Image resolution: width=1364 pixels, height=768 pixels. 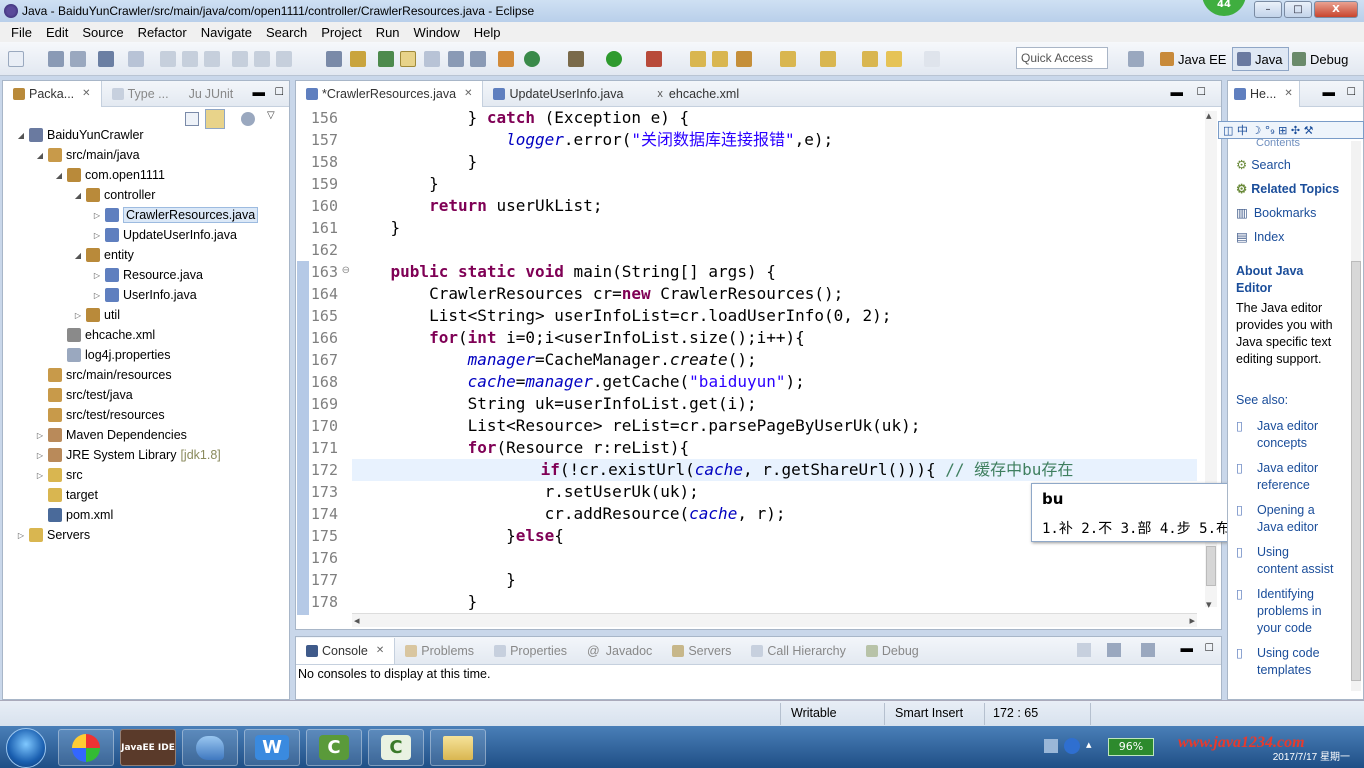 What do you see at coordinates (110, 435) in the screenshot?
I see `tree-item: ▷ Maven Dependencies` at bounding box center [110, 435].